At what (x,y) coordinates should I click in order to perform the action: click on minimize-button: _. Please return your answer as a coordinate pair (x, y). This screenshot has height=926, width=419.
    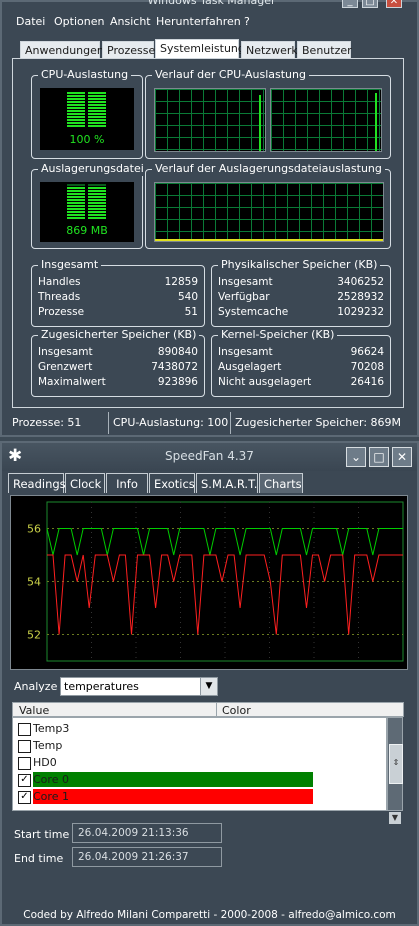
    Looking at the image, I should click on (350, 4).